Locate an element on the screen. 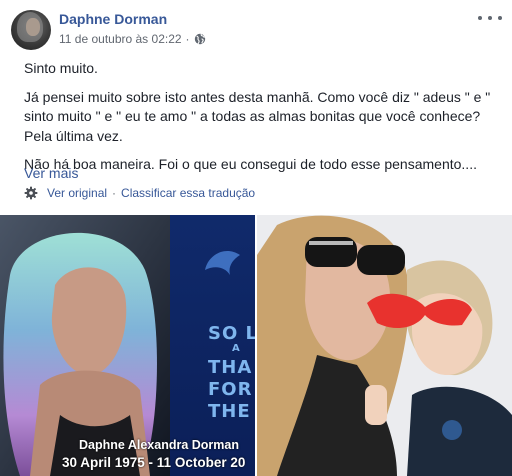 This screenshot has width=512, height=476. timestamp: 11 de outubro às 02:22 is located at coordinates (120, 39).